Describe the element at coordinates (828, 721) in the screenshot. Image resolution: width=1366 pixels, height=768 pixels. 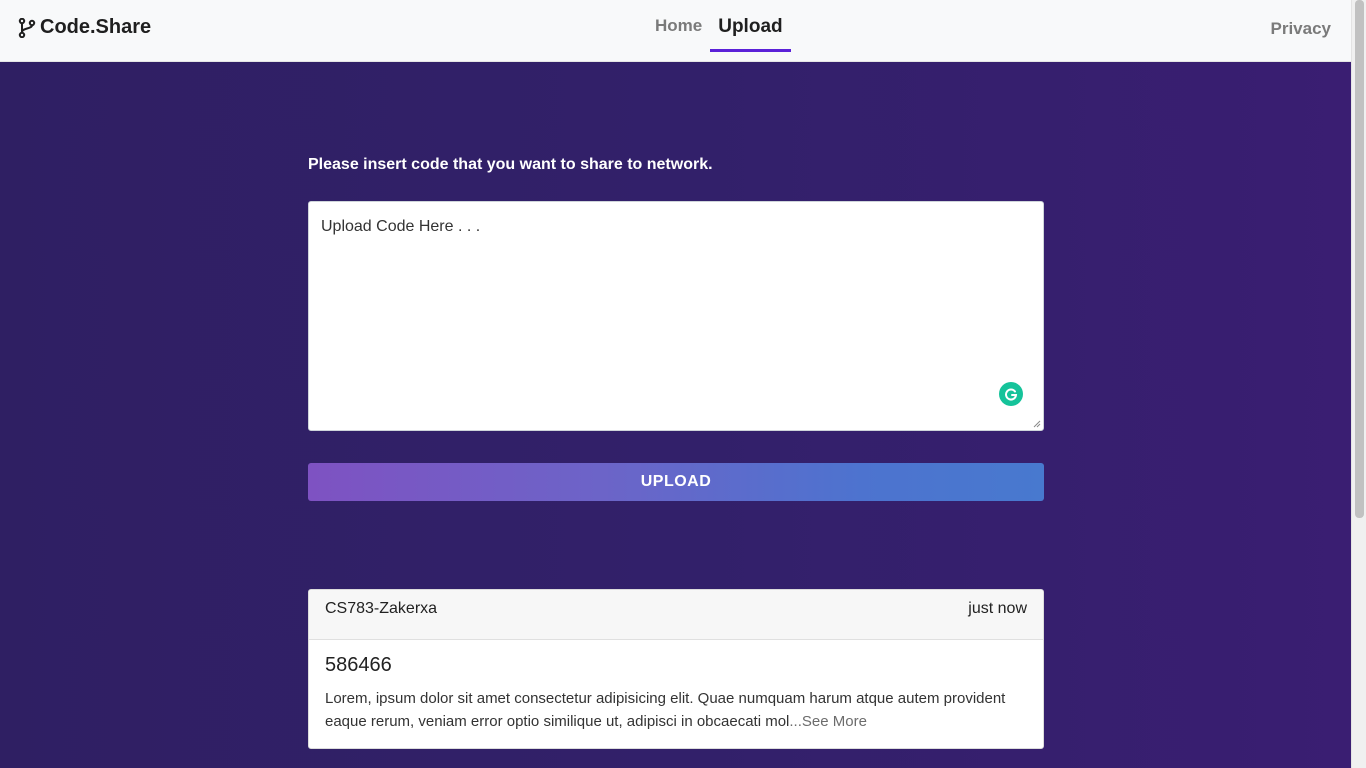
I see `see-more-link: ...See More` at that location.